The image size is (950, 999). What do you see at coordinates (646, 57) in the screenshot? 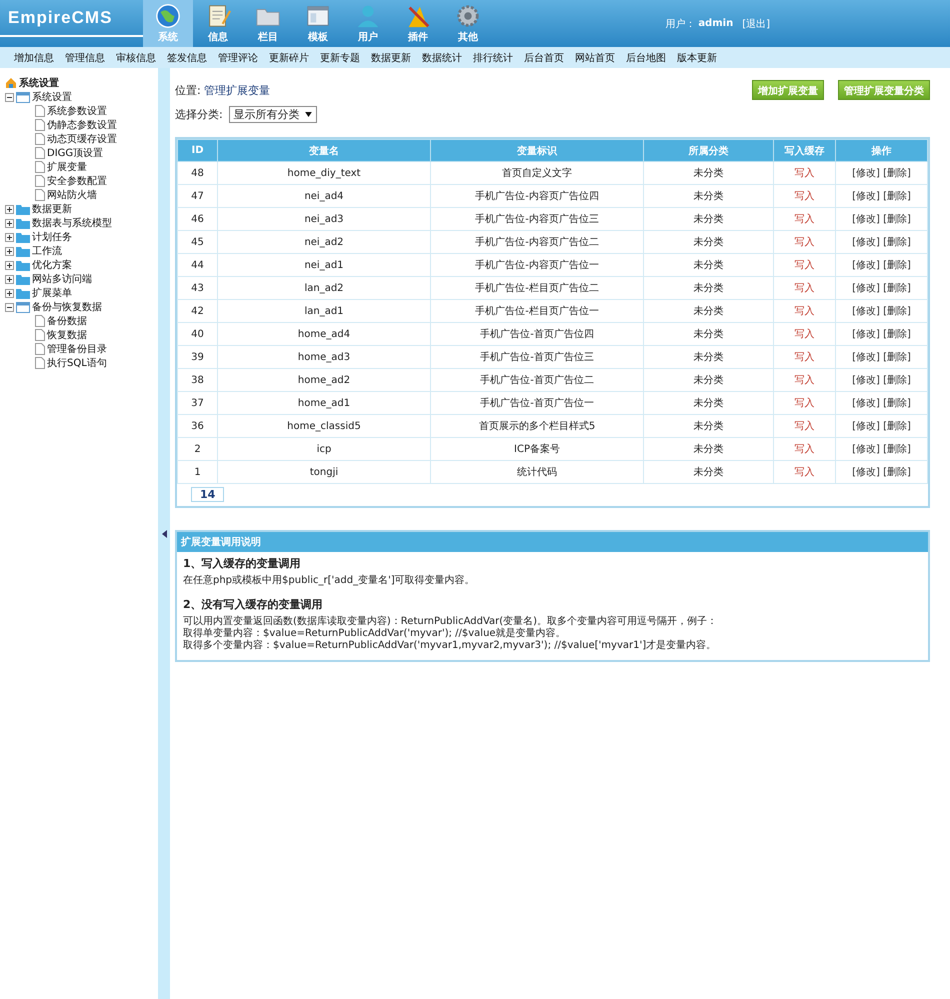
I see `menu-item: 后台地图` at bounding box center [646, 57].